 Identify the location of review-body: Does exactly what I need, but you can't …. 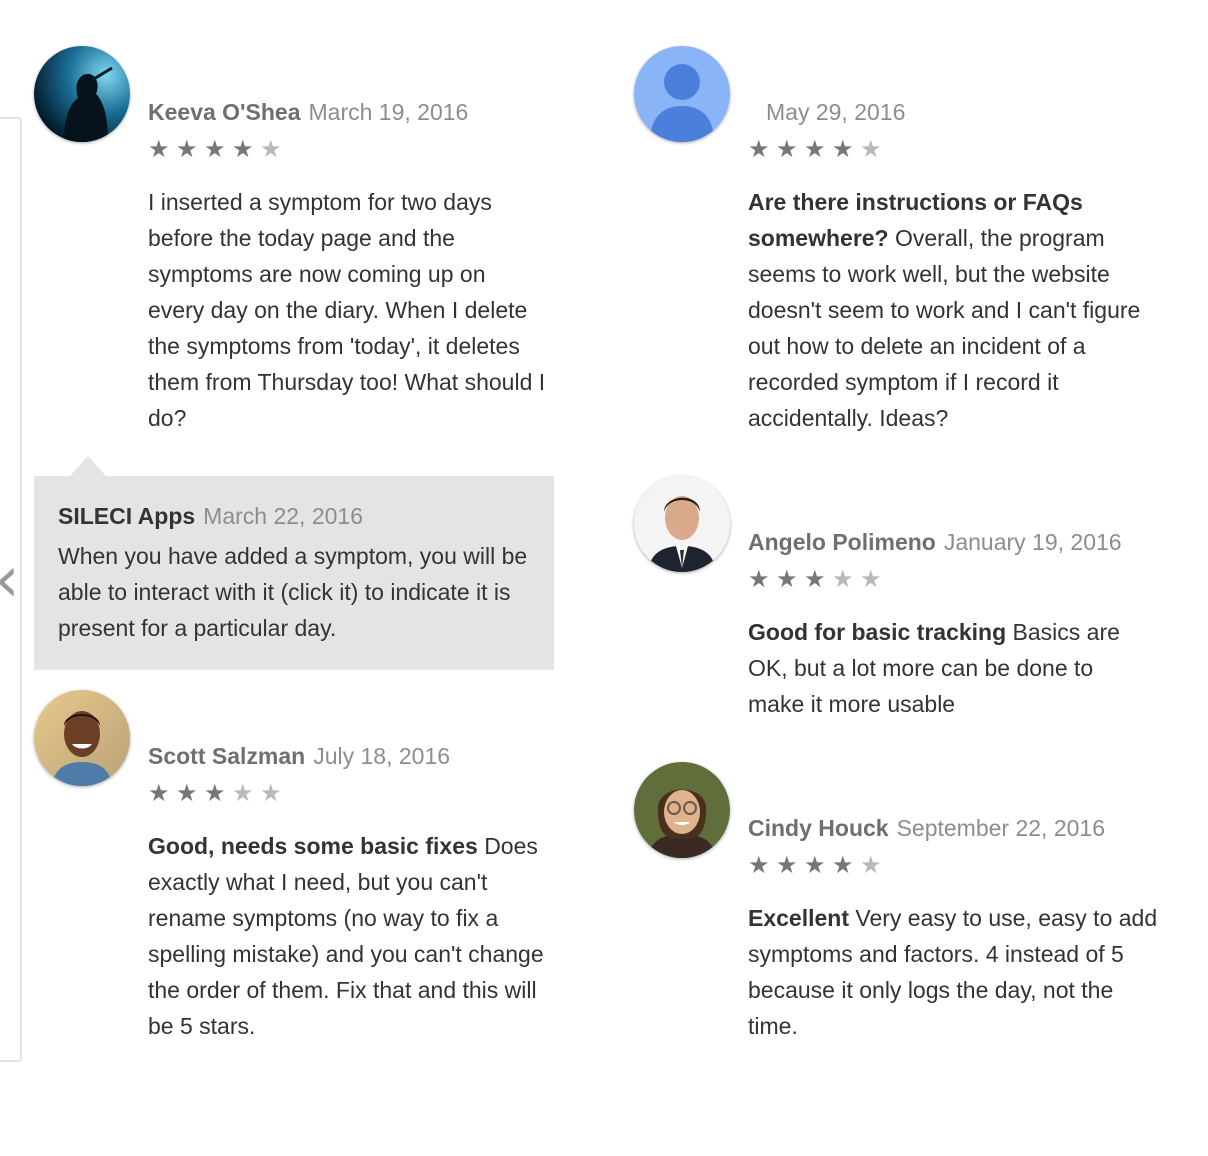
(346, 936).